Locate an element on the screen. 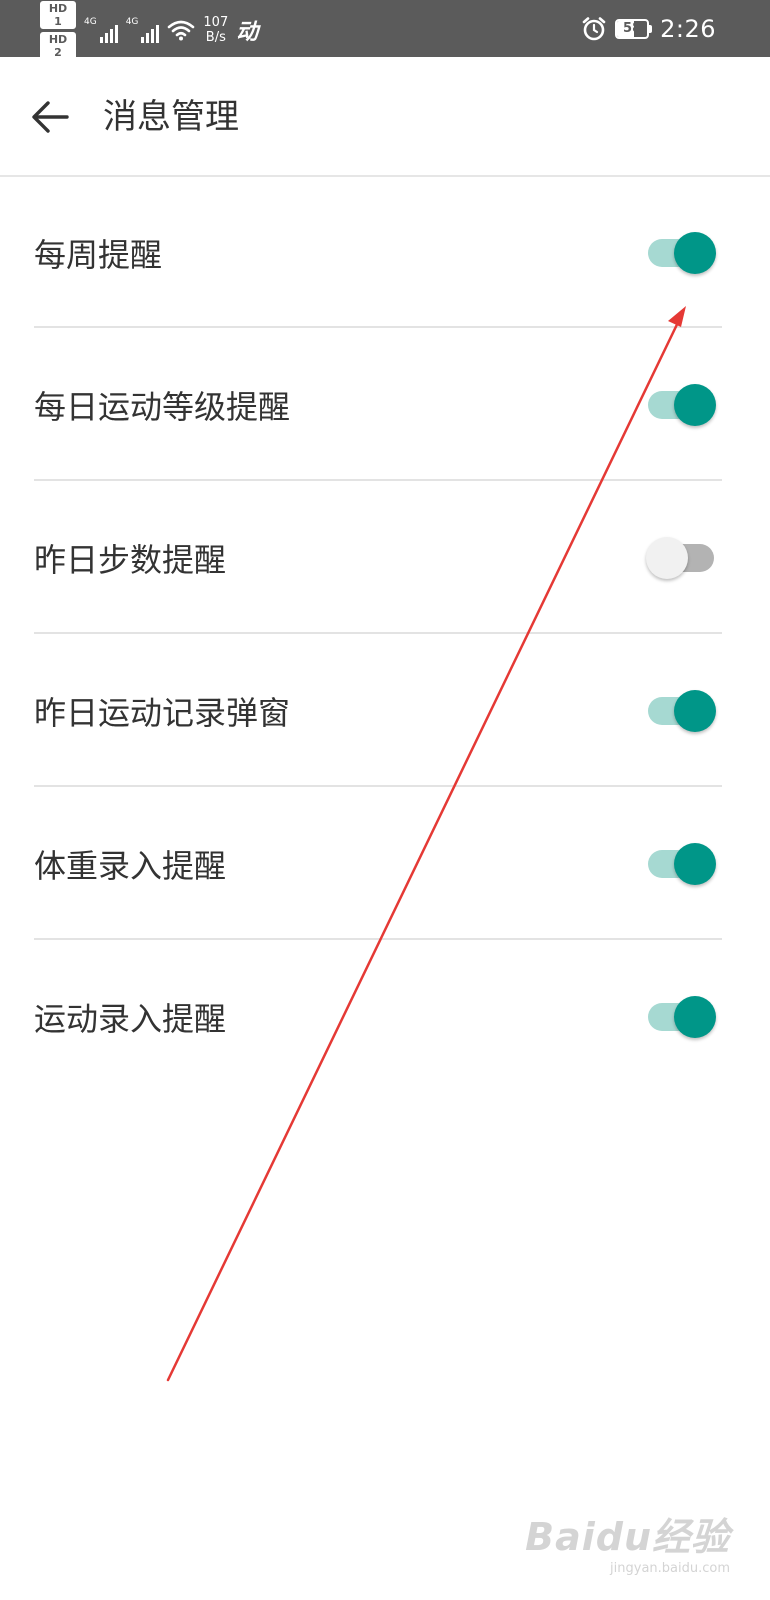  setting-label: 每日运动等级提醒 is located at coordinates (162, 406).